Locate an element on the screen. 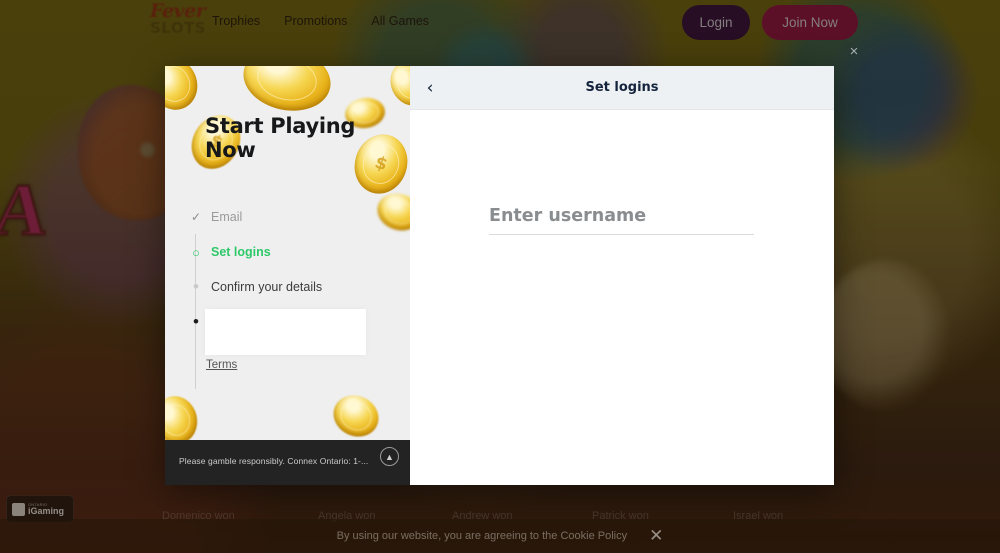  chevron-up-icon: ▲ is located at coordinates (389, 456).